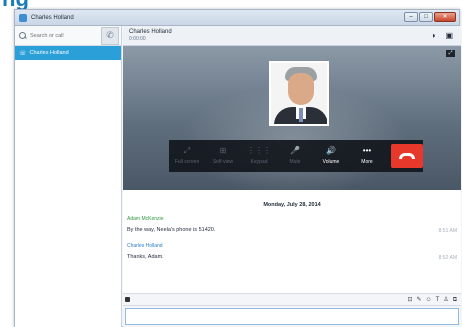  Describe the element at coordinates (409, 300) in the screenshot. I see `screenshot-icon: ⊡` at that location.